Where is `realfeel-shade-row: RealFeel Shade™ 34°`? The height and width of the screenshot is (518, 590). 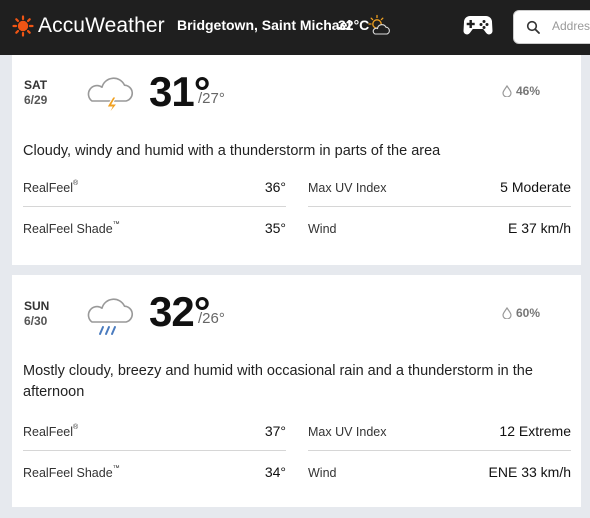
realfeel-shade-row: RealFeel Shade™ 34° is located at coordinates (154, 474).